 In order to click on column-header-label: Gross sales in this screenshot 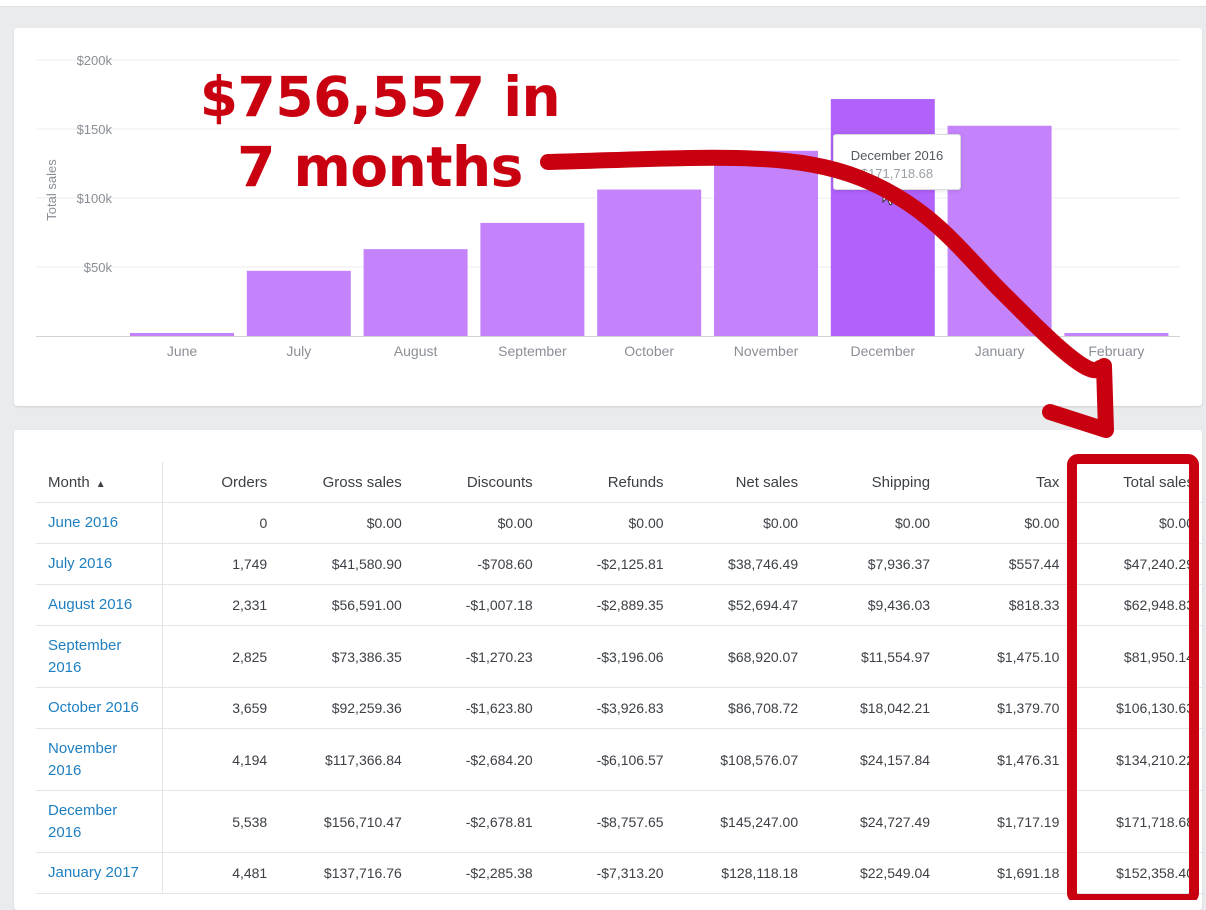, I will do `click(362, 482)`.